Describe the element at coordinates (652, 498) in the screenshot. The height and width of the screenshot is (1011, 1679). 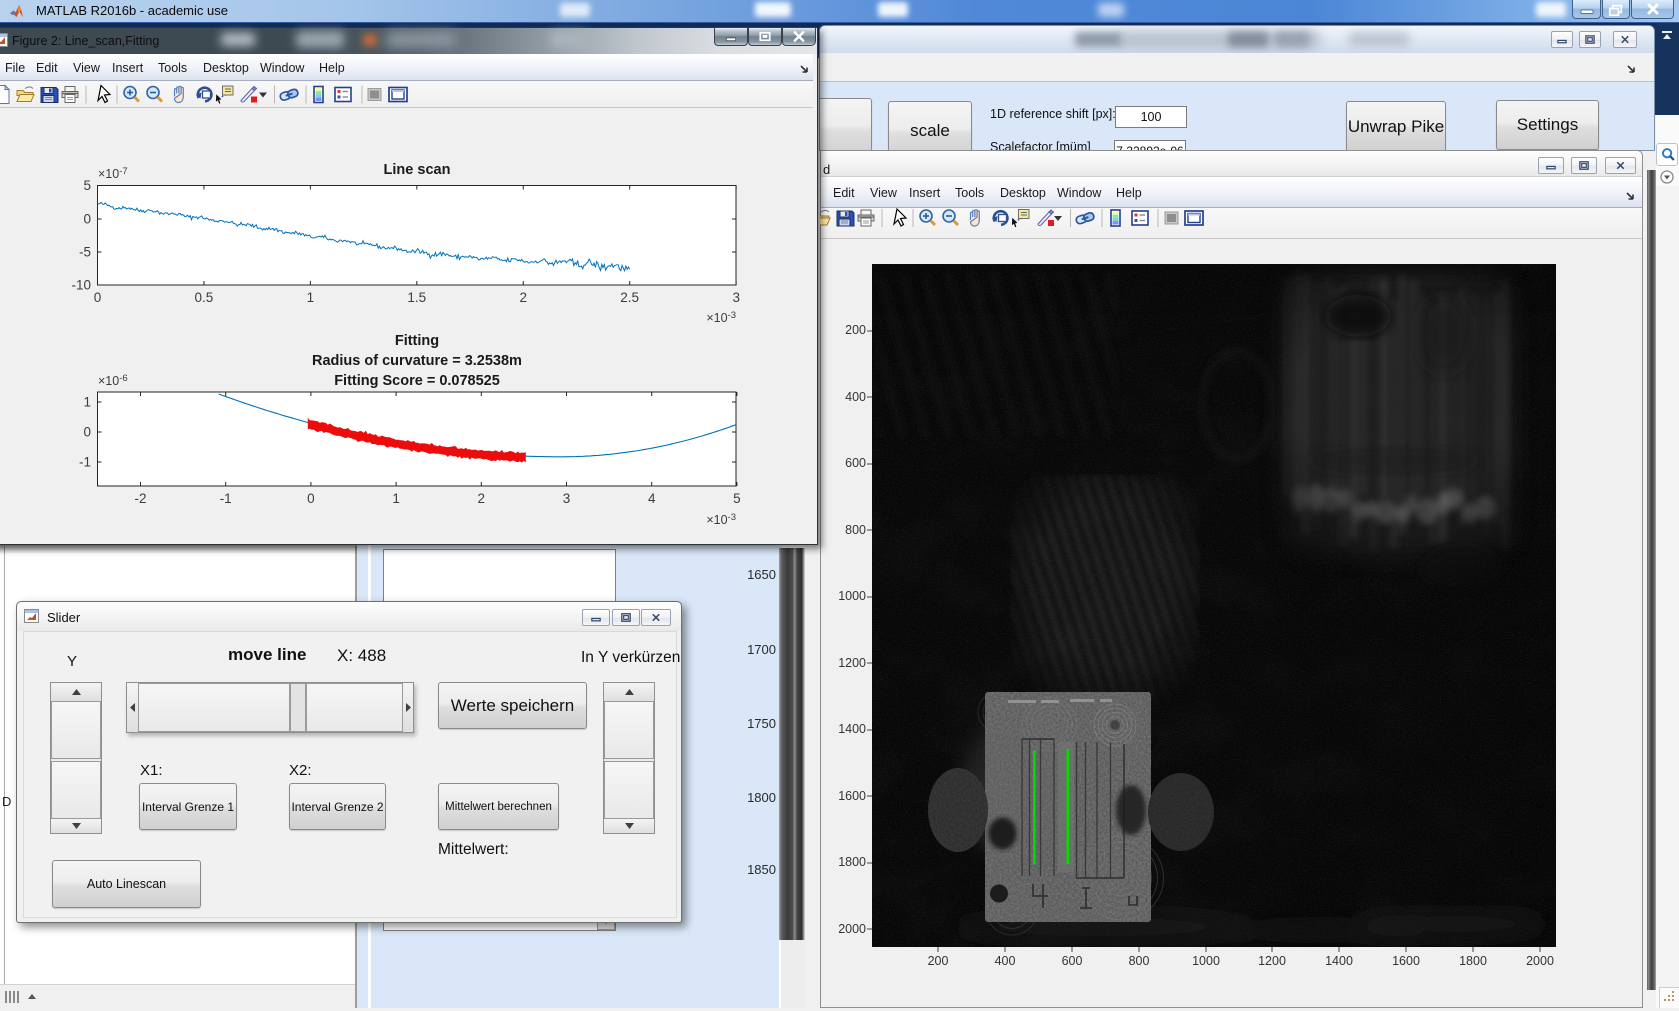
I see `svg-text: 4` at that location.